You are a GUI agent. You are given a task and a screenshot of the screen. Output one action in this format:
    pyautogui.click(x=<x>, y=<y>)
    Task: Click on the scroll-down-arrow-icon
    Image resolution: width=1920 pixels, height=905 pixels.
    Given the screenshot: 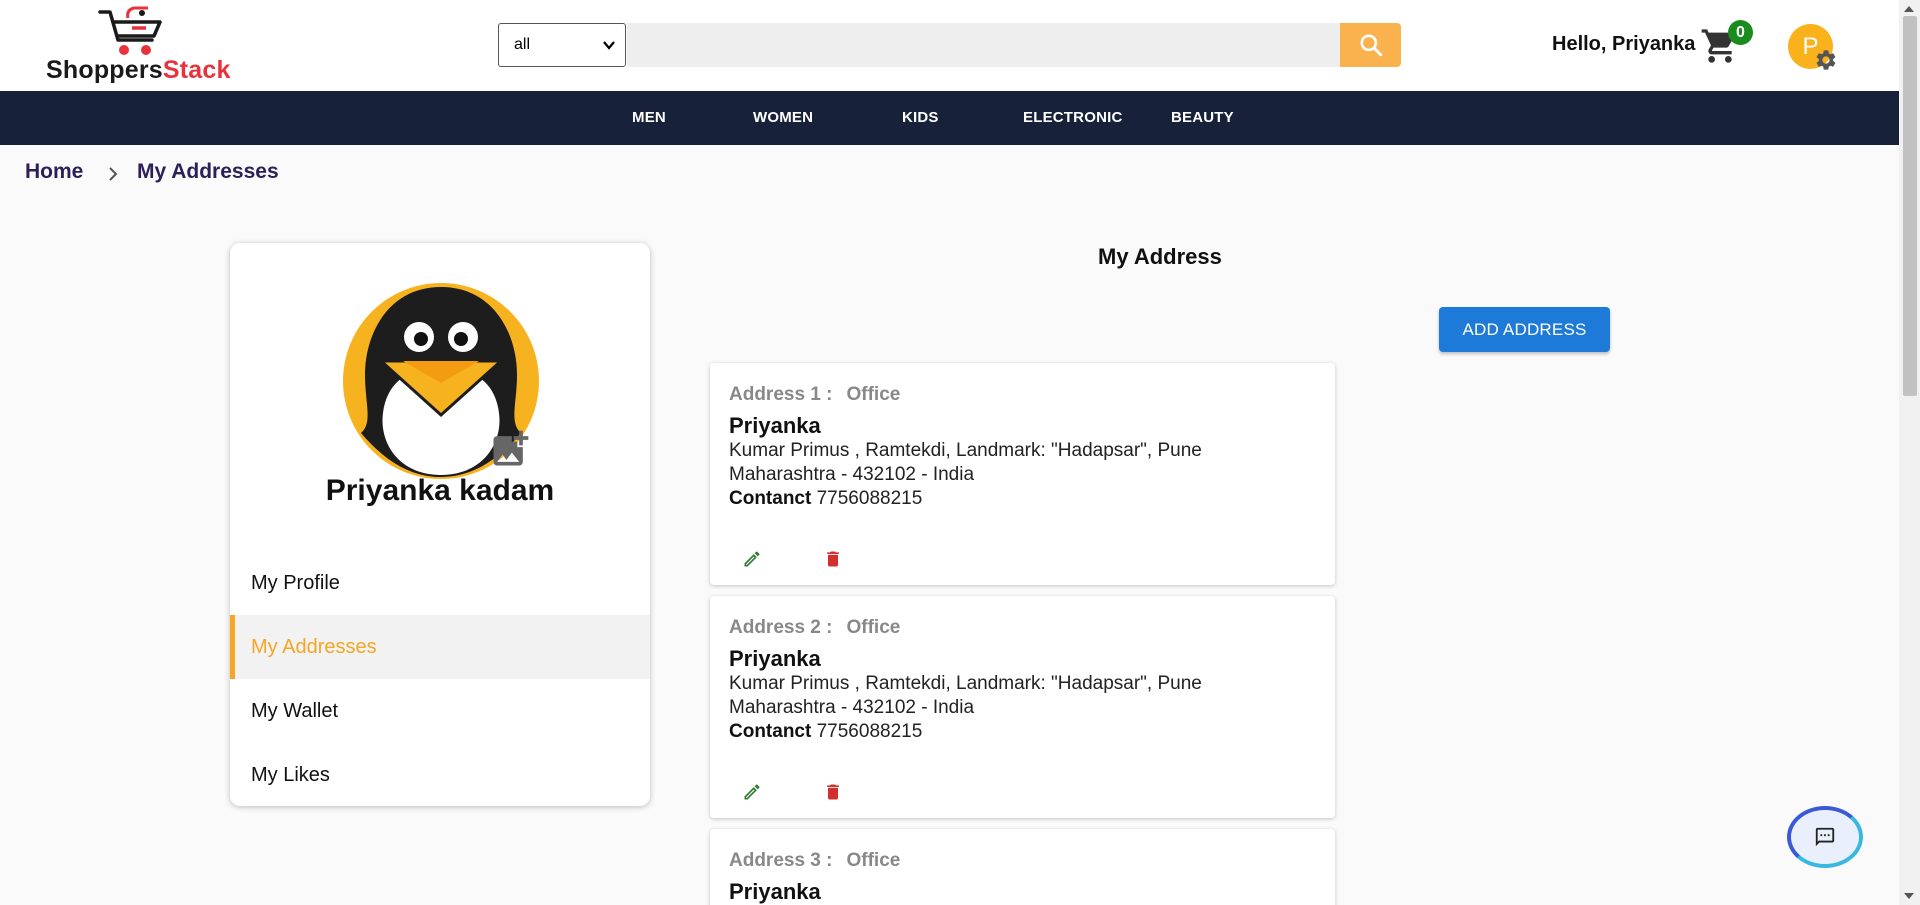 What is the action you would take?
    pyautogui.click(x=1909, y=897)
    